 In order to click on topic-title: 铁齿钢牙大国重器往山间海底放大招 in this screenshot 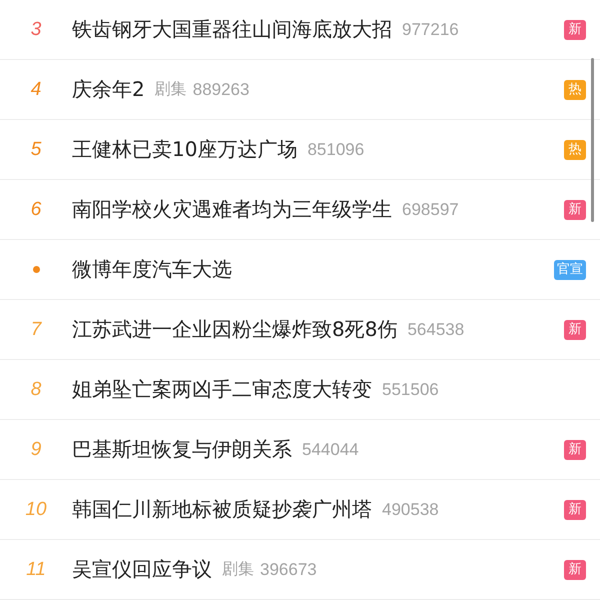, I will do `click(232, 29)`.